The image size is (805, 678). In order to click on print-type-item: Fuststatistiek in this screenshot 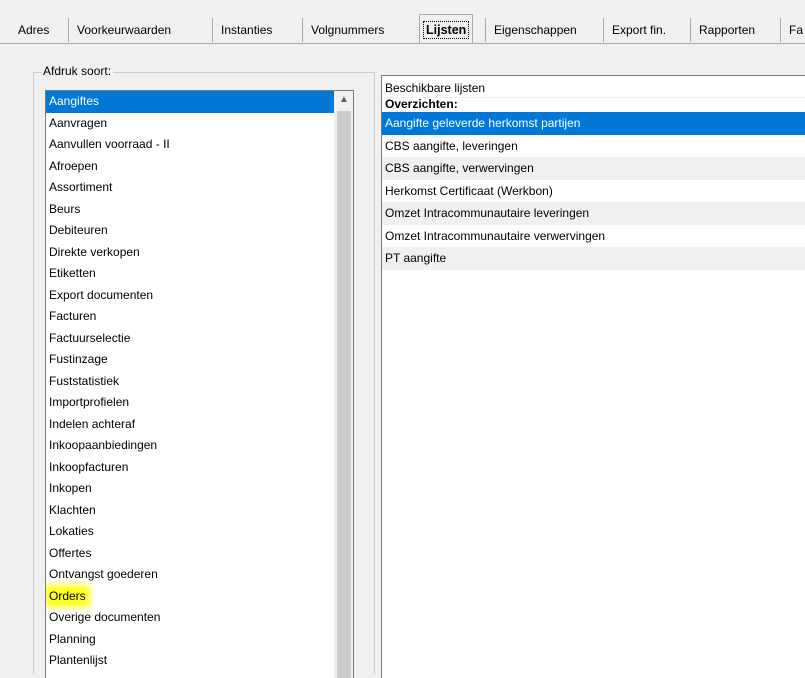, I will do `click(190, 382)`.